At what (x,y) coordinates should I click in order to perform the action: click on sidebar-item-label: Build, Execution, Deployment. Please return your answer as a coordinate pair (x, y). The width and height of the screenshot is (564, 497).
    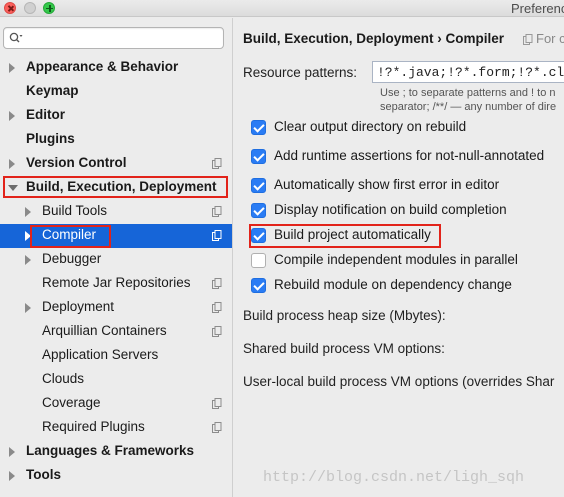
    Looking at the image, I should click on (121, 186).